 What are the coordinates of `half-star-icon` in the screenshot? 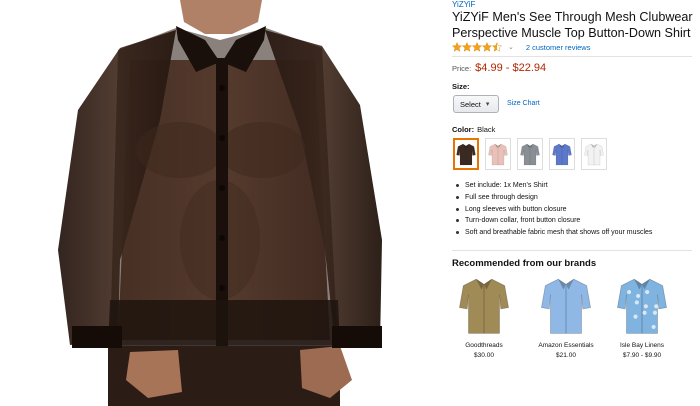 It's located at (497, 47).